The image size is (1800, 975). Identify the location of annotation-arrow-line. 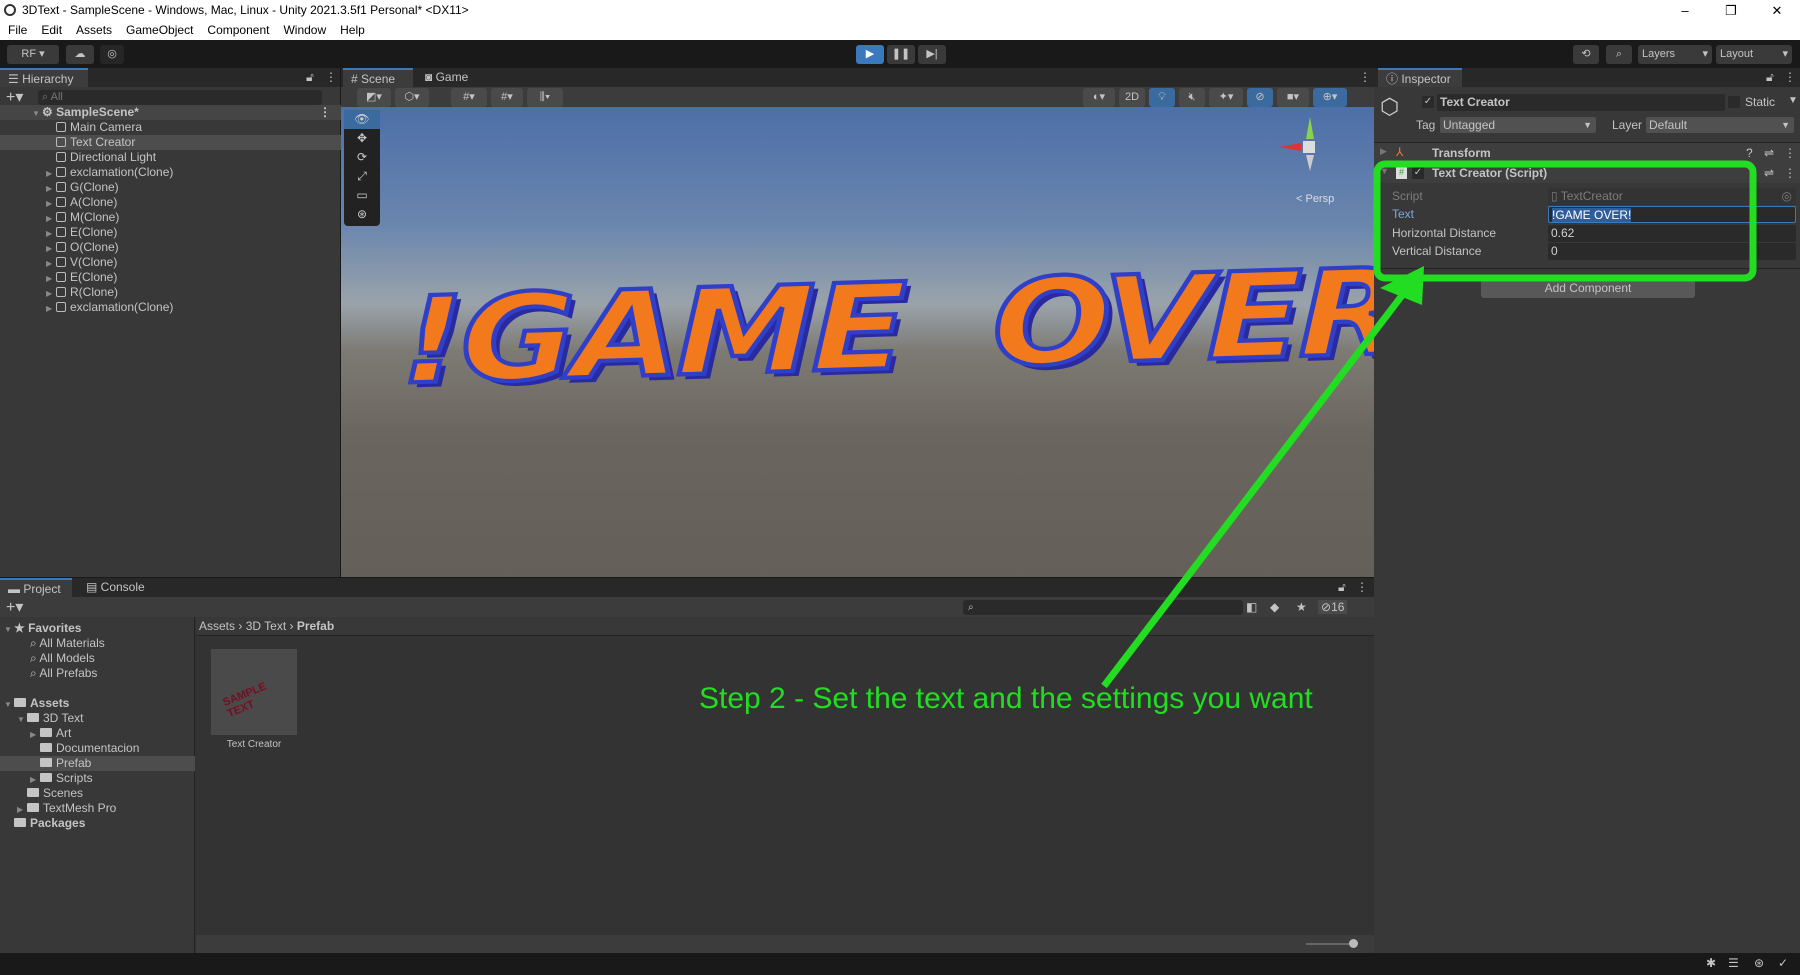
(1257, 485).